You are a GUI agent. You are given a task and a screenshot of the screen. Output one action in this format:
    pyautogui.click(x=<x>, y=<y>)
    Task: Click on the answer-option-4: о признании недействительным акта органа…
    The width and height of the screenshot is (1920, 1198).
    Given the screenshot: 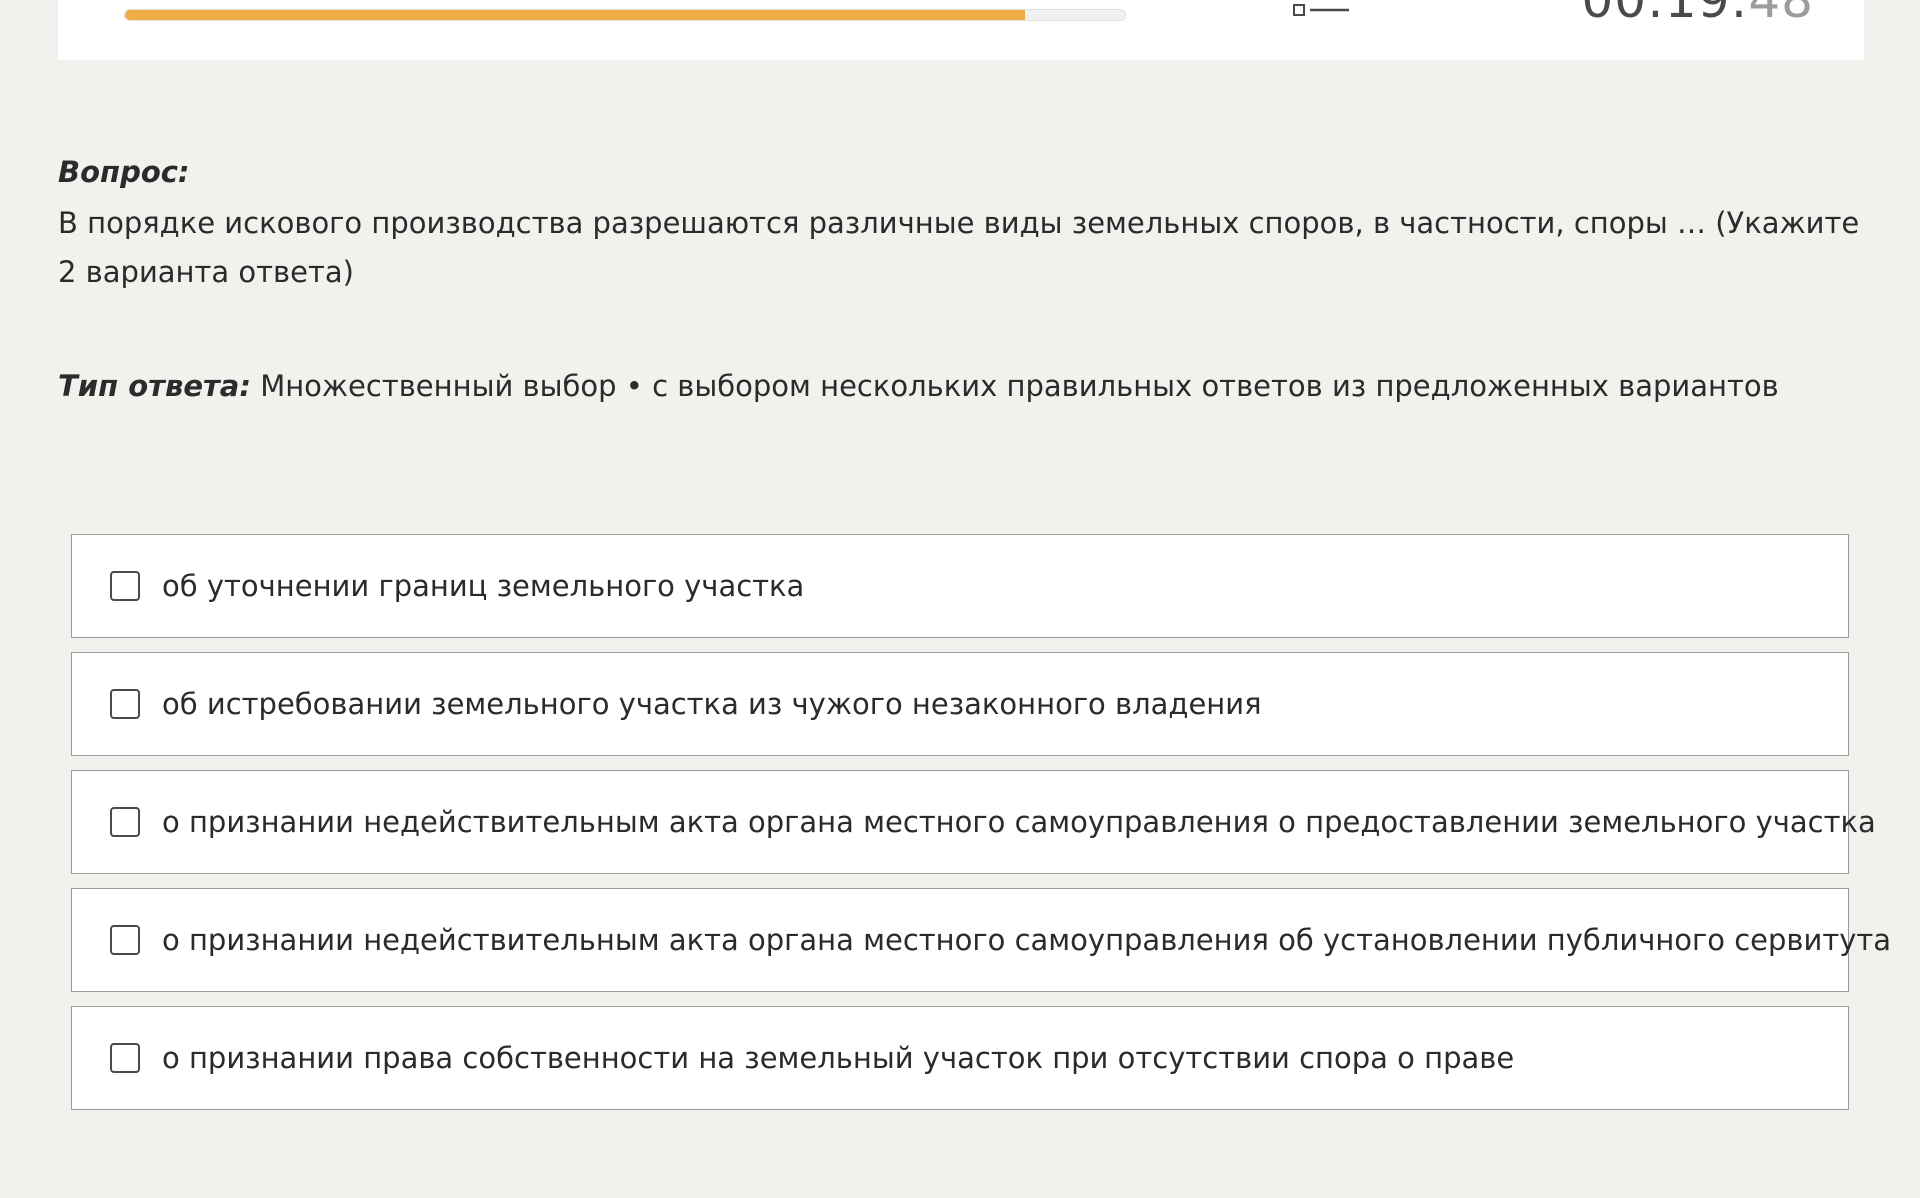 What is the action you would take?
    pyautogui.click(x=981, y=940)
    